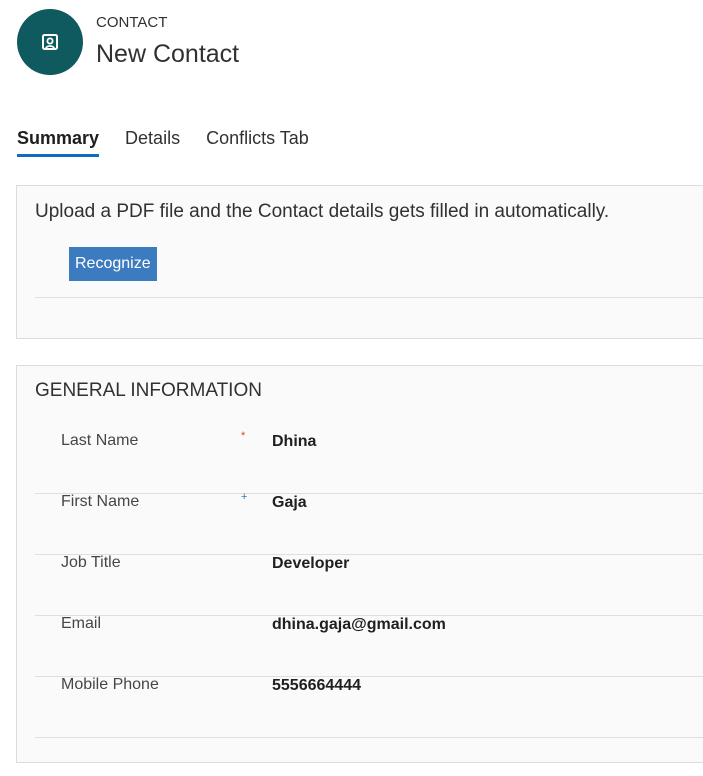 The width and height of the screenshot is (703, 776). Describe the element at coordinates (369, 297) in the screenshot. I see `section-divider` at that location.